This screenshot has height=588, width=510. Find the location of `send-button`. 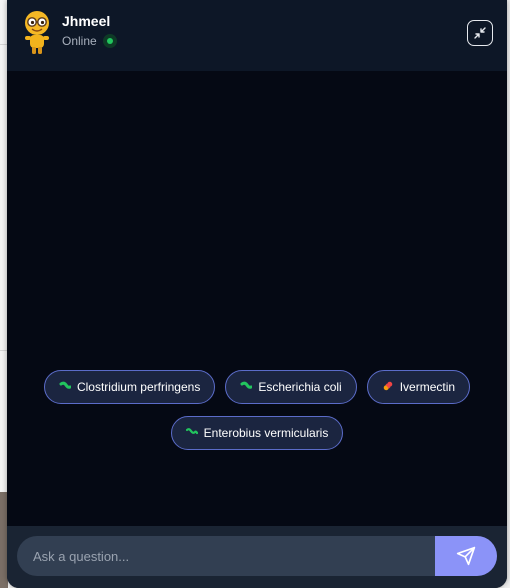

send-button is located at coordinates (466, 556).